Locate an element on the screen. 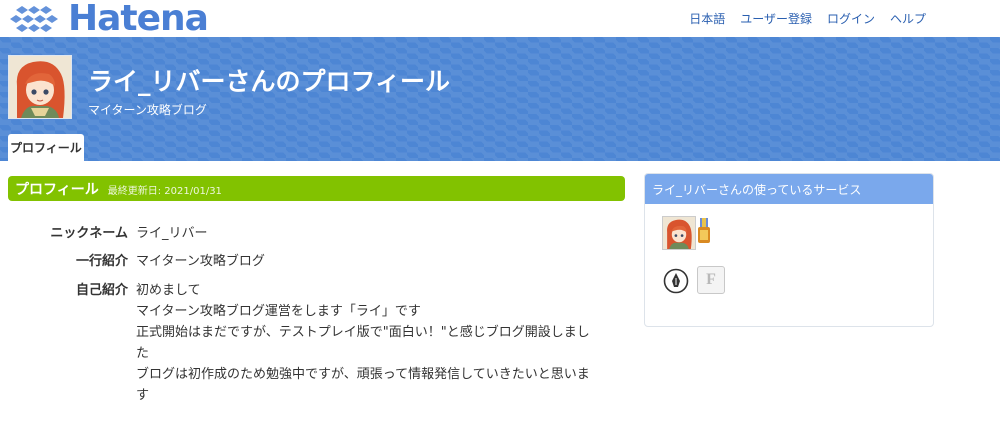 Image resolution: width=1000 pixels, height=446 pixels. page-title: ライ_リバーさんのプロフィール is located at coordinates (269, 81).